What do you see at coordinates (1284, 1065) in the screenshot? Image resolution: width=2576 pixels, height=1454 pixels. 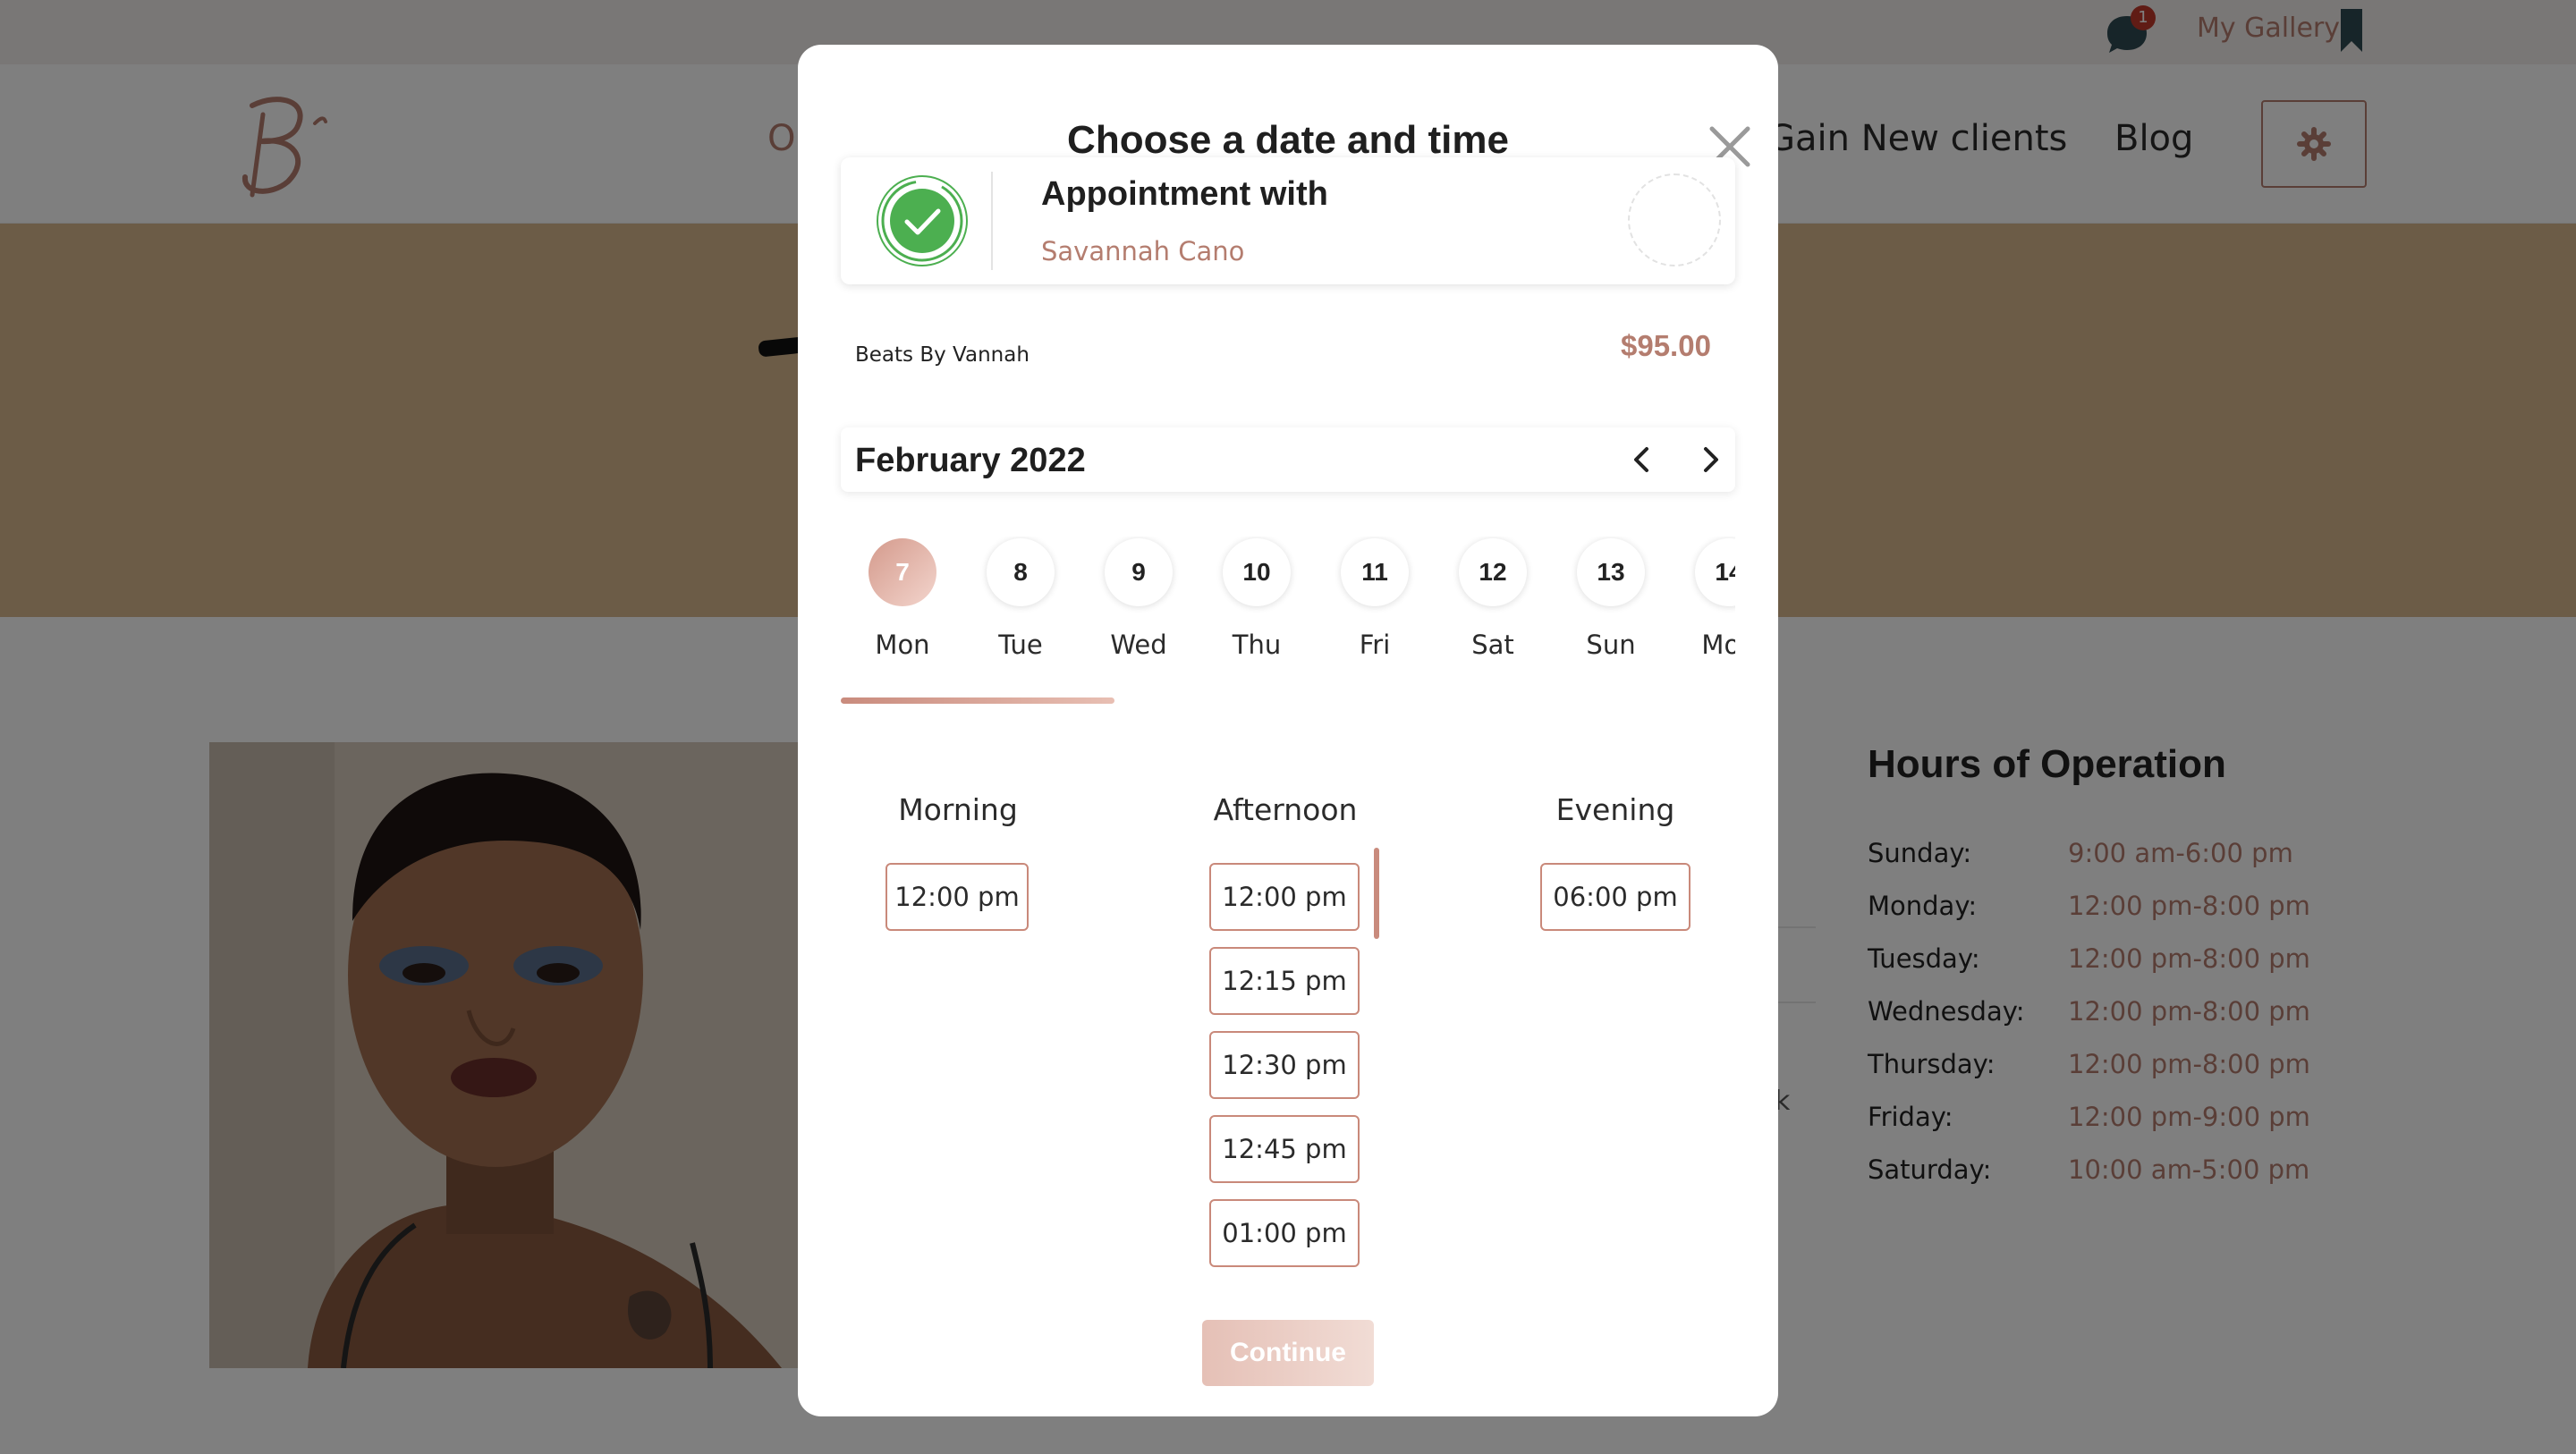 I see `time-slot-button: 12:30 pm` at bounding box center [1284, 1065].